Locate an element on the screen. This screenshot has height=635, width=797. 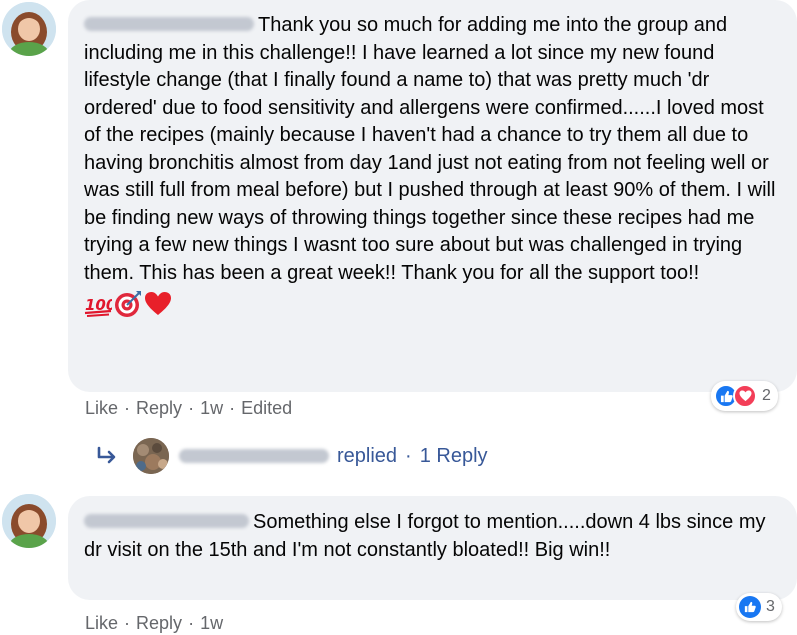
love-reaction-icon is located at coordinates (745, 396).